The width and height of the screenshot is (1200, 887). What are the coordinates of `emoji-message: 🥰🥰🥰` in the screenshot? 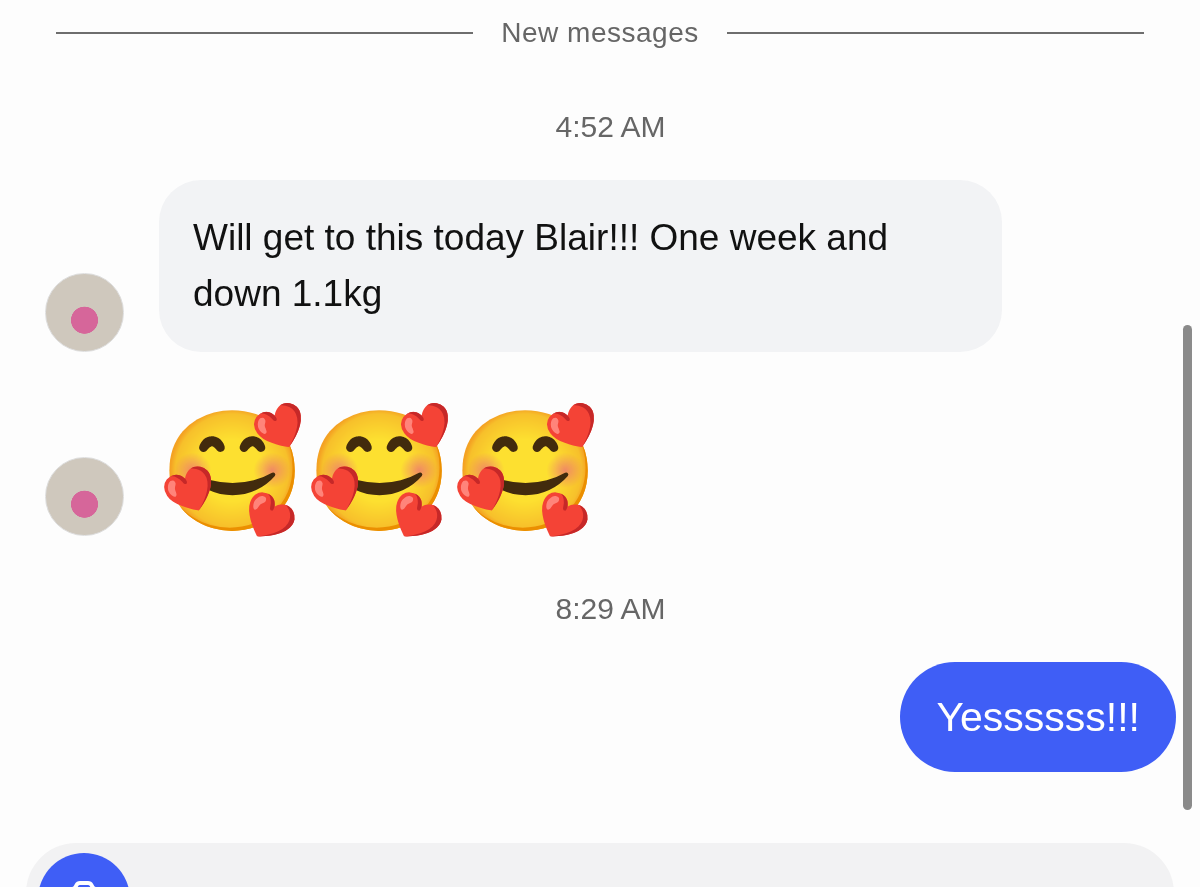 It's located at (379, 472).